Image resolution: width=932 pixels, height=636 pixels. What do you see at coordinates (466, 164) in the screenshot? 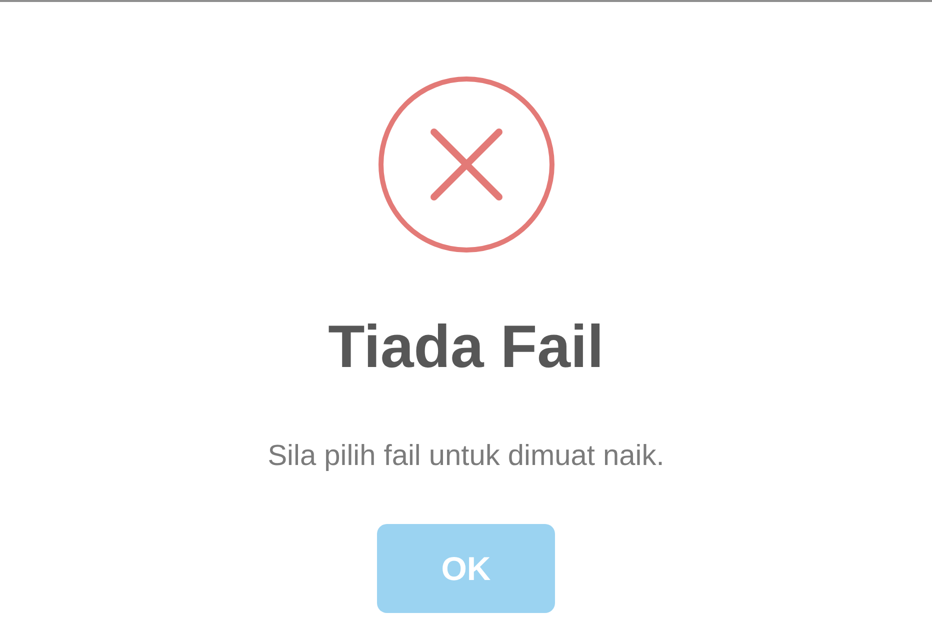
I see `error-x-circle-icon` at bounding box center [466, 164].